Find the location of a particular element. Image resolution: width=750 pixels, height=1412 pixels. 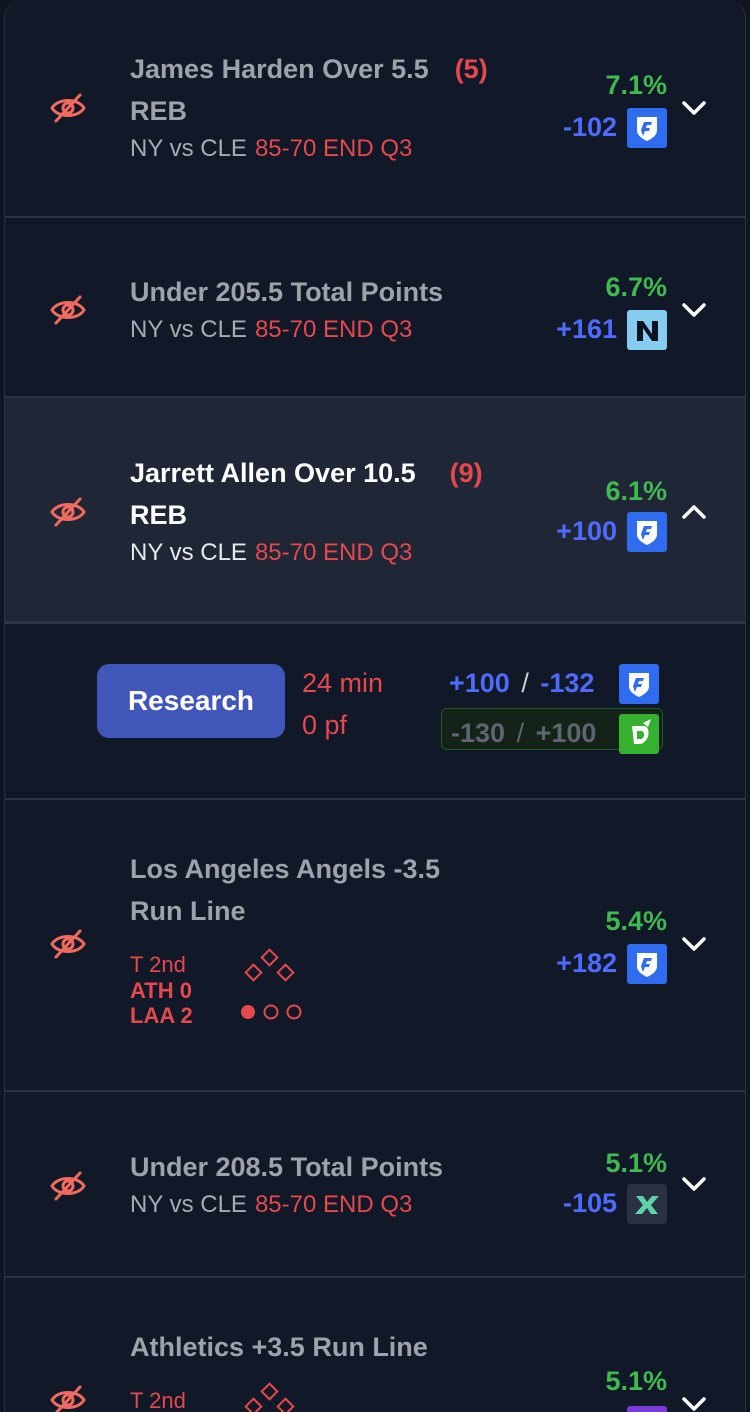

bet-title: James Harden Over 5.5 (5) REB is located at coordinates (309, 90).